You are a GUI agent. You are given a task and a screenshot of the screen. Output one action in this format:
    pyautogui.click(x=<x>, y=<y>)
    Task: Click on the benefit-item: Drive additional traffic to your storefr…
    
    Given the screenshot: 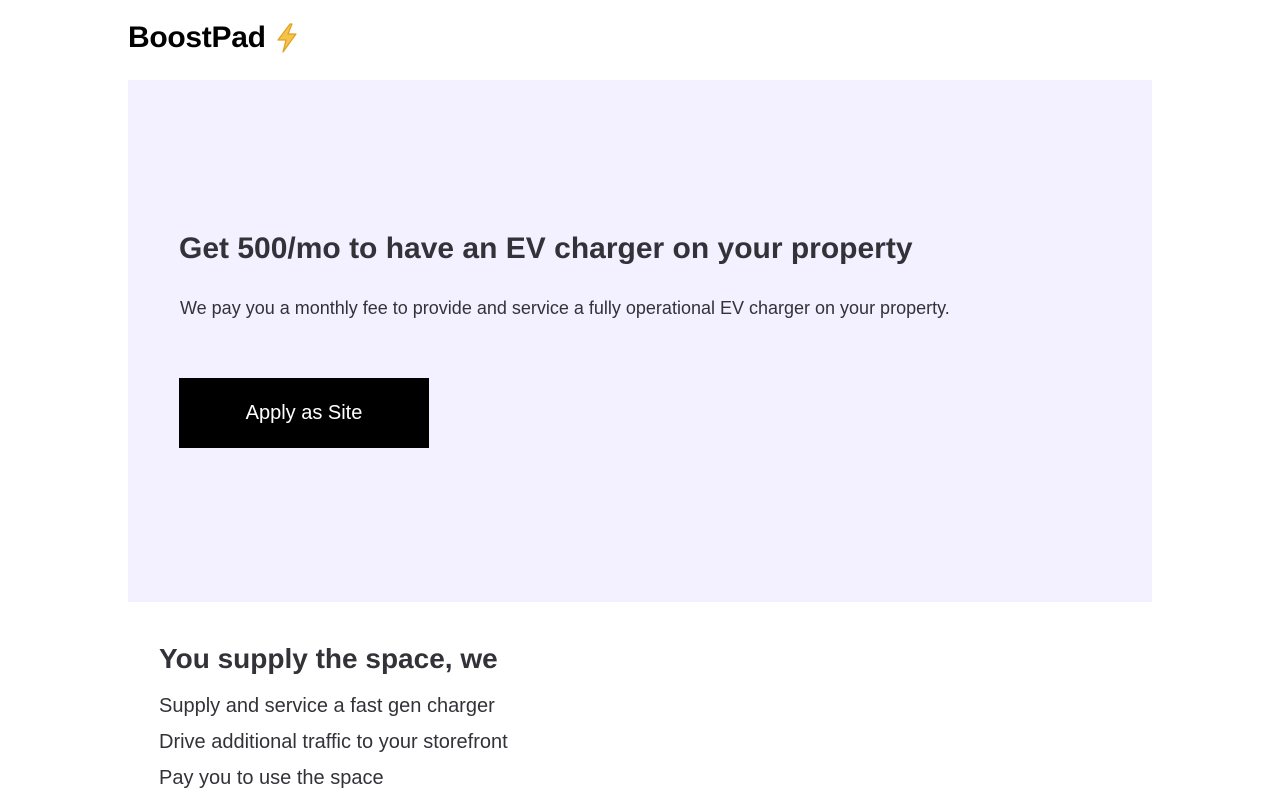 What is the action you would take?
    pyautogui.click(x=333, y=742)
    